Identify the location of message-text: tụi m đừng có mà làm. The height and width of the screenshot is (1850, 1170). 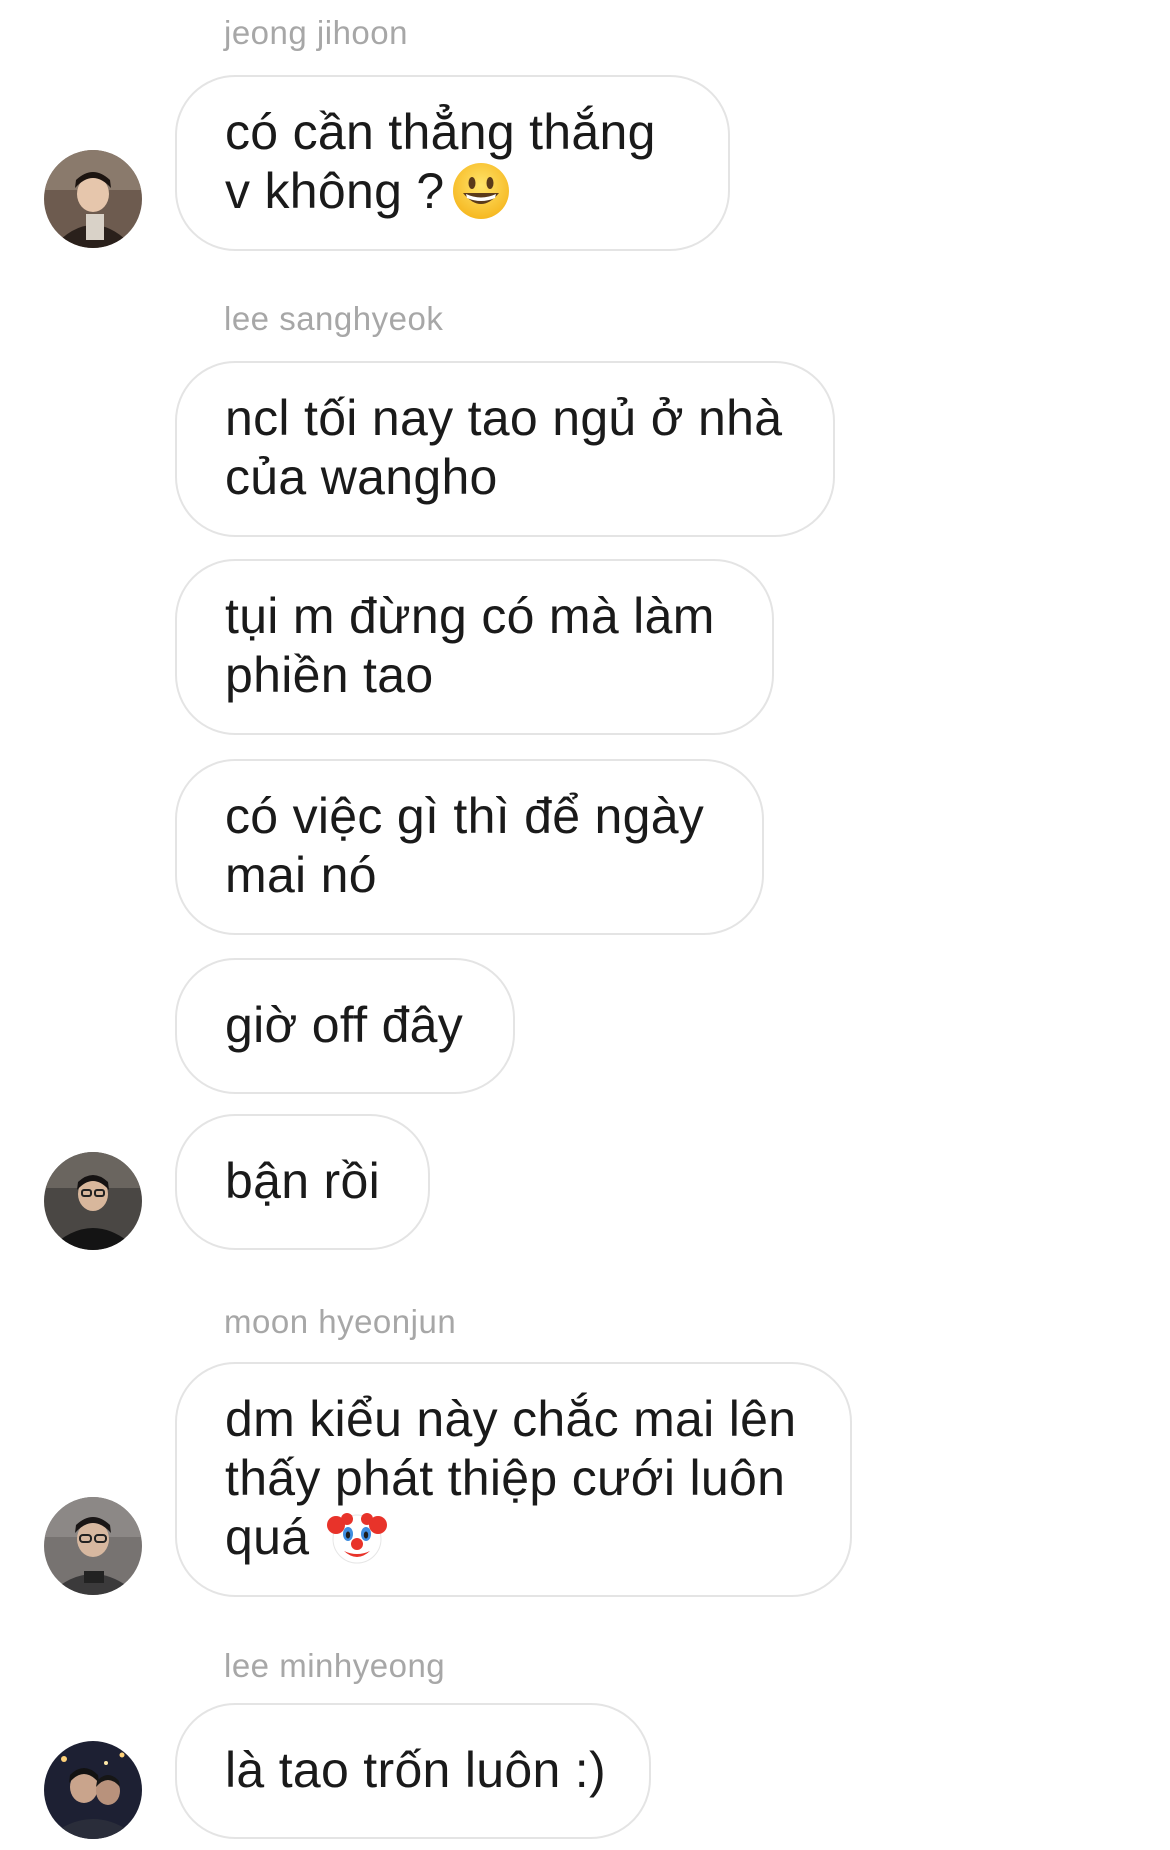
(470, 616).